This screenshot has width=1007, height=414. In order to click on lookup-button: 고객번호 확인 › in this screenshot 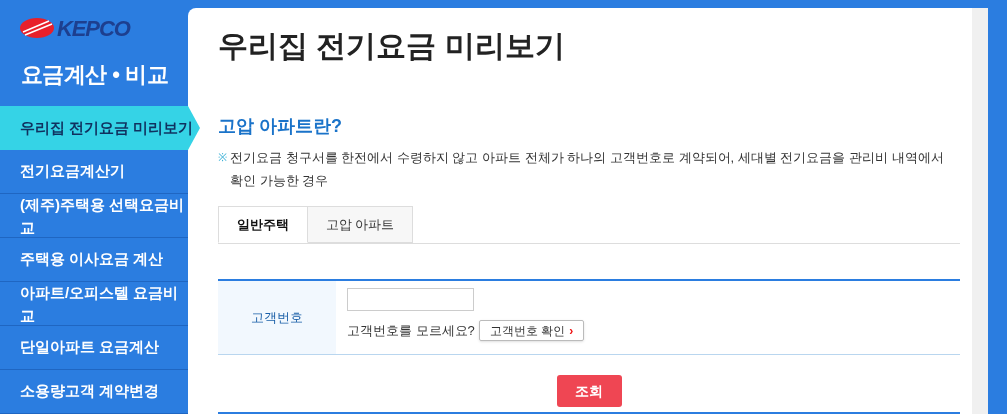, I will do `click(531, 330)`.